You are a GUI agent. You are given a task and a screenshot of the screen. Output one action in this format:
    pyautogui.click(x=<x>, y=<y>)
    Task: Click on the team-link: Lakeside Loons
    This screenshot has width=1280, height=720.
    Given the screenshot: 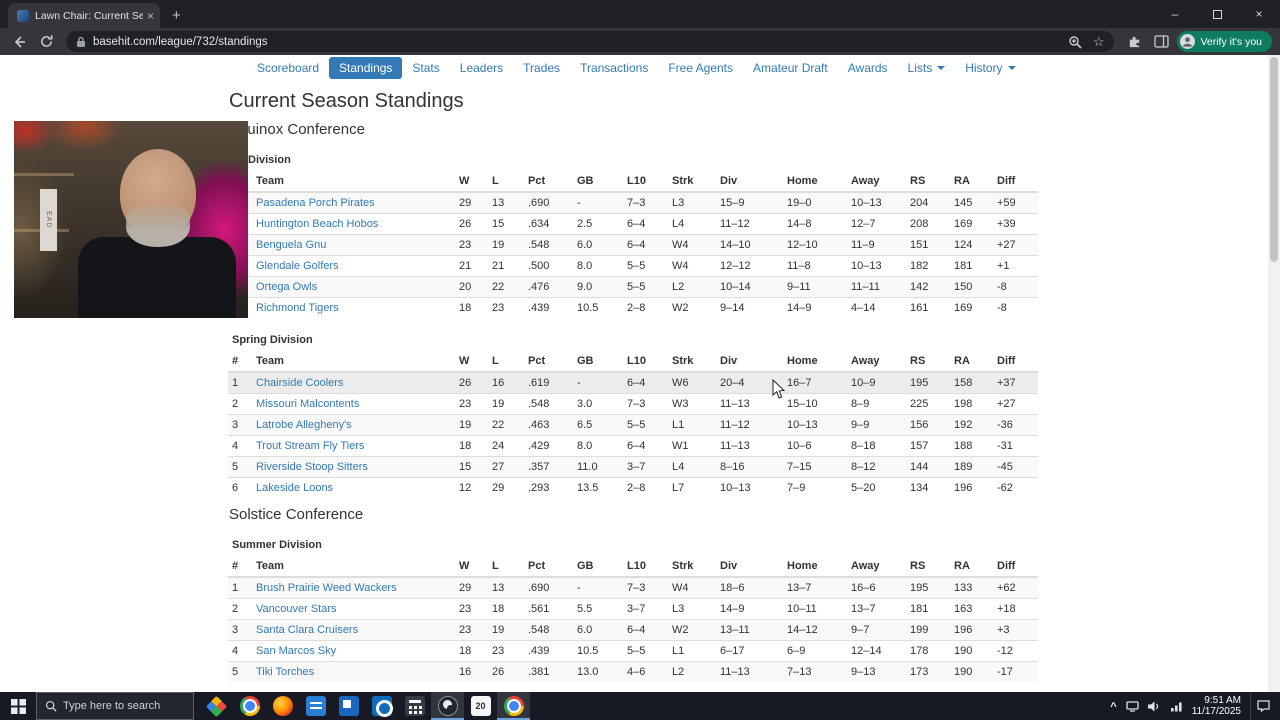 What is the action you would take?
    pyautogui.click(x=294, y=488)
    